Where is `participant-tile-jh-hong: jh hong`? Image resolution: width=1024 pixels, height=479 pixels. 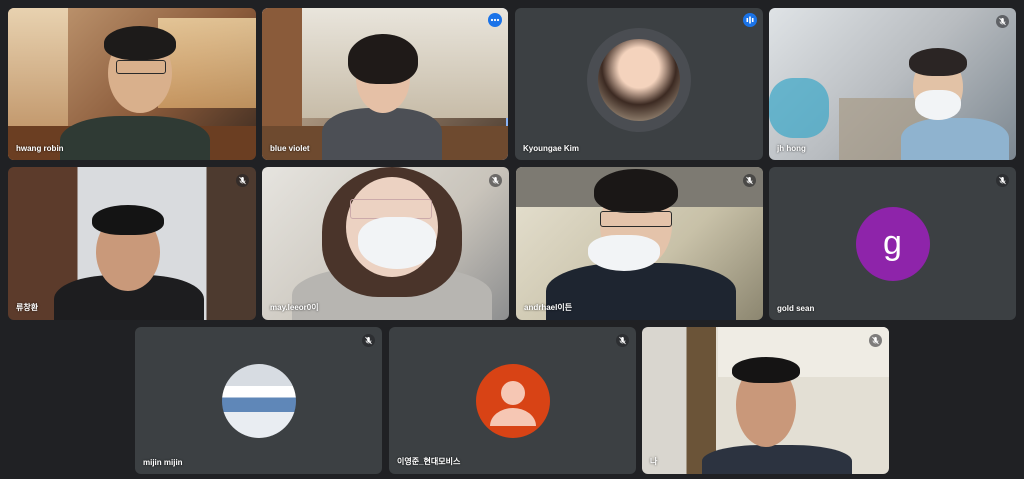
participant-tile-jh-hong: jh hong is located at coordinates (892, 84).